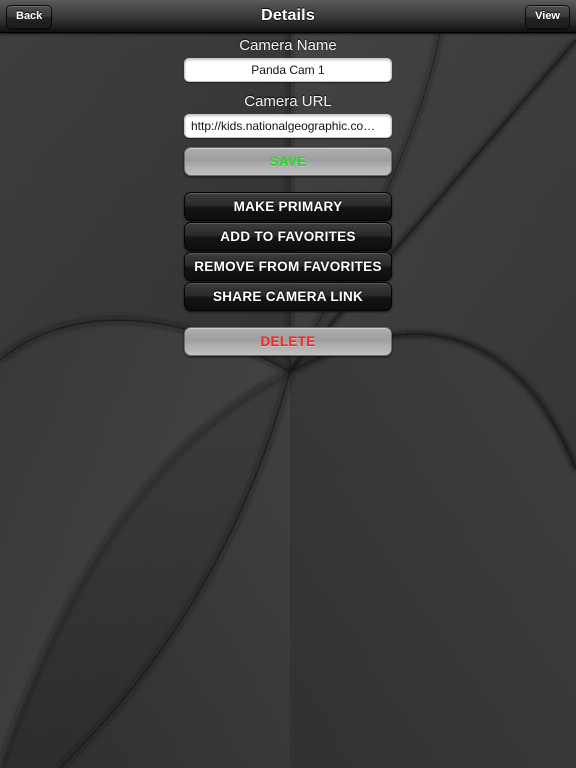 The image size is (576, 768). I want to click on camera-name-input: Panda Cam 1, so click(288, 70).